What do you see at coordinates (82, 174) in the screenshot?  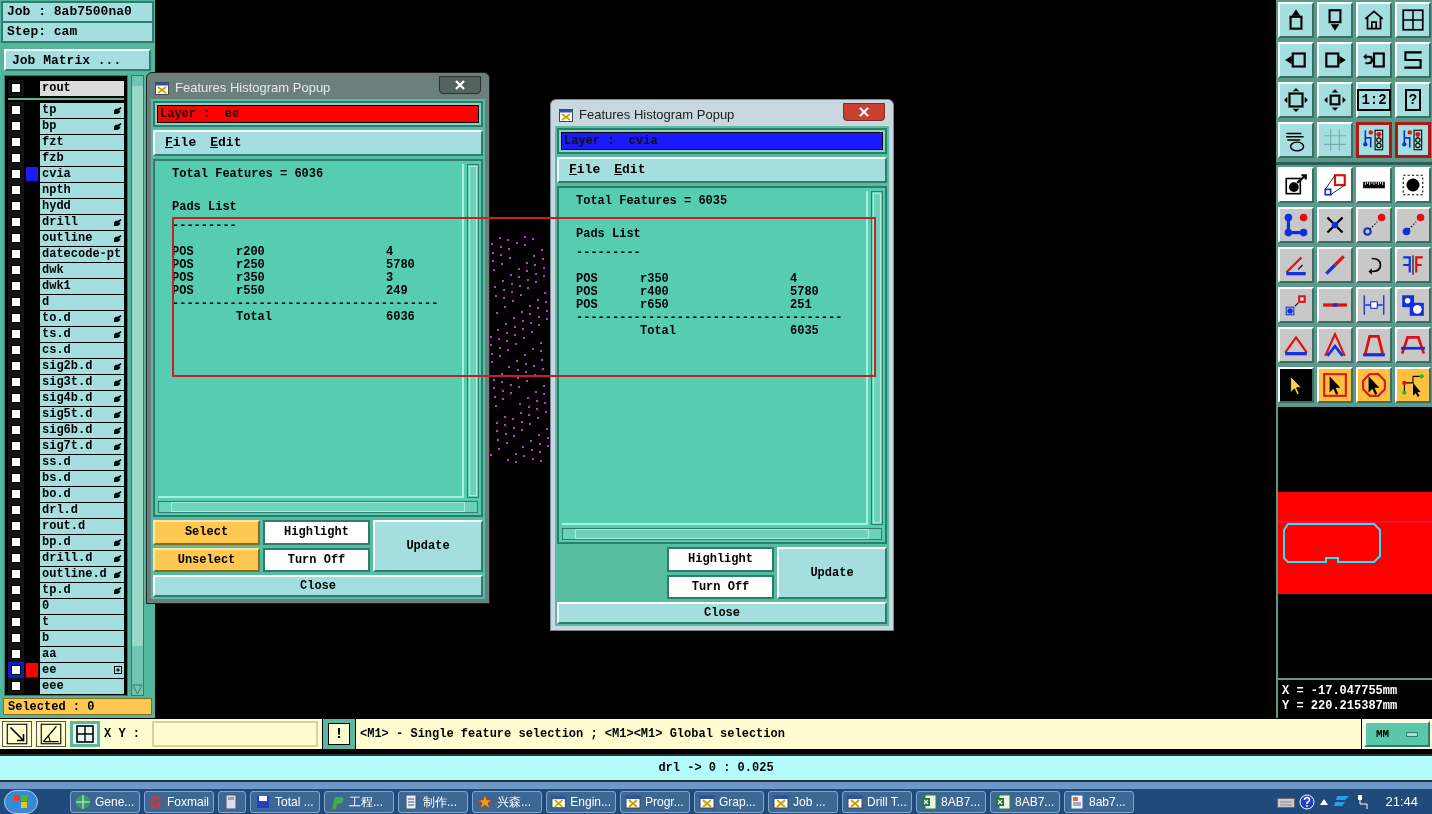 I see `layer-name: cvia` at bounding box center [82, 174].